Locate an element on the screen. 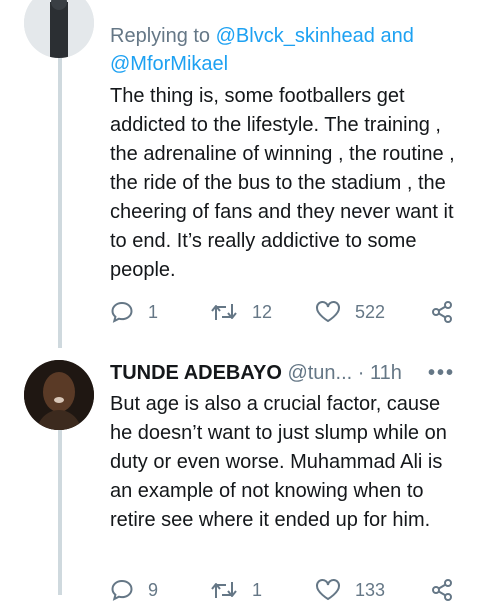 The height and width of the screenshot is (608, 480). like-count: 133 is located at coordinates (370, 589).